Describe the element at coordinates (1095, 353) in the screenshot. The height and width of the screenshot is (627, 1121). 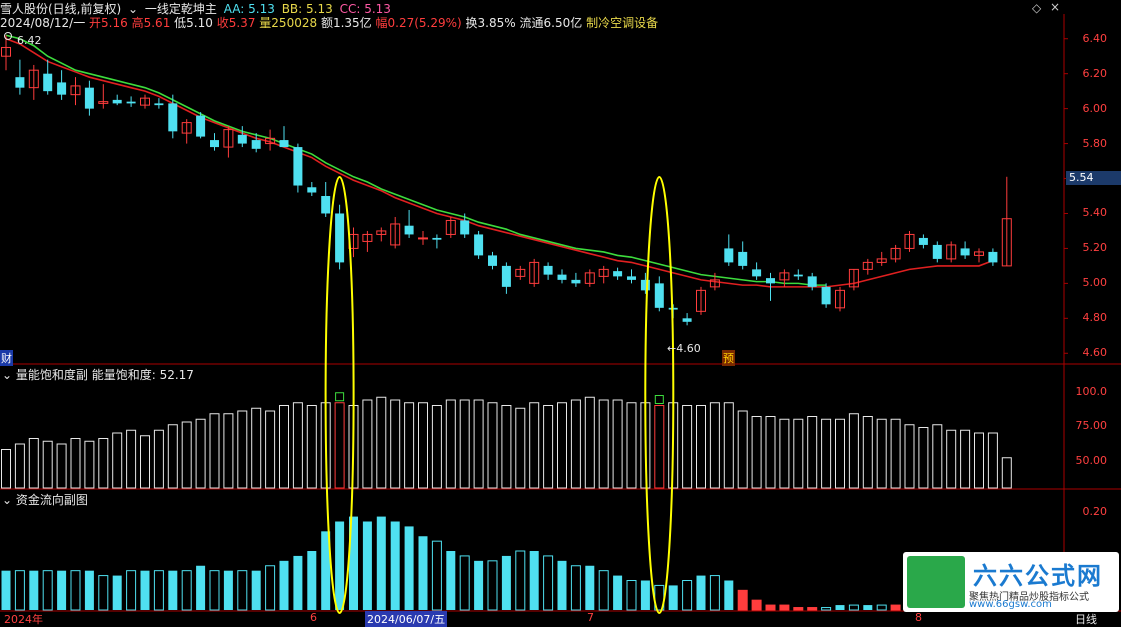
I see `price-tick-label: 4.60` at that location.